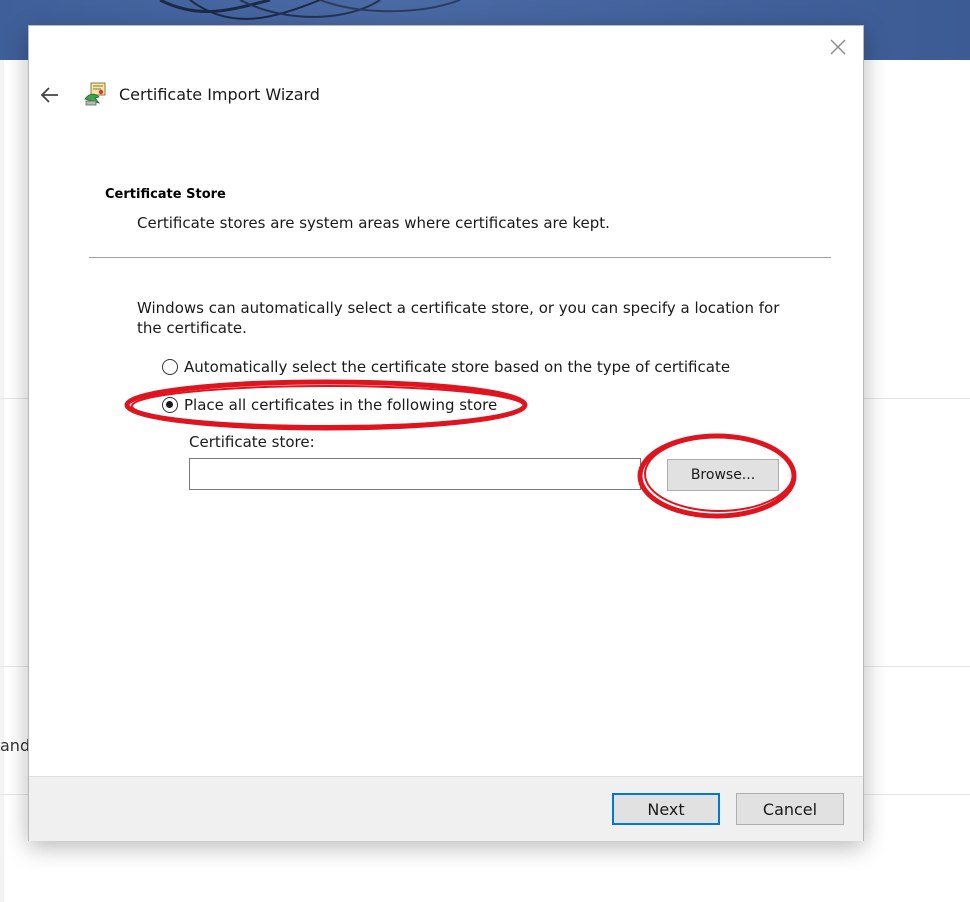 The image size is (970, 902). I want to click on close-icon, so click(838, 47).